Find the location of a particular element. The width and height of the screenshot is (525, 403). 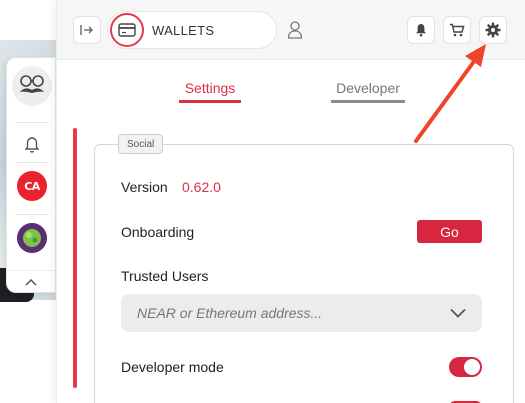

chevron-up-icon is located at coordinates (31, 282).